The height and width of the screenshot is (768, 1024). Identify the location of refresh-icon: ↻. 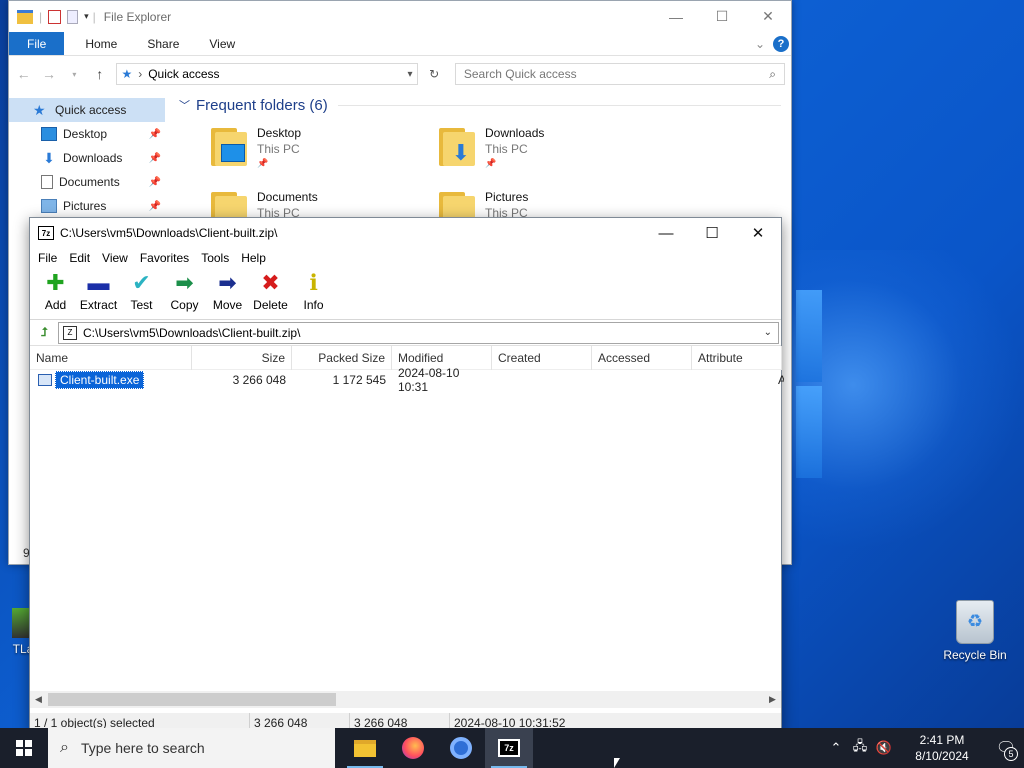
(434, 74).